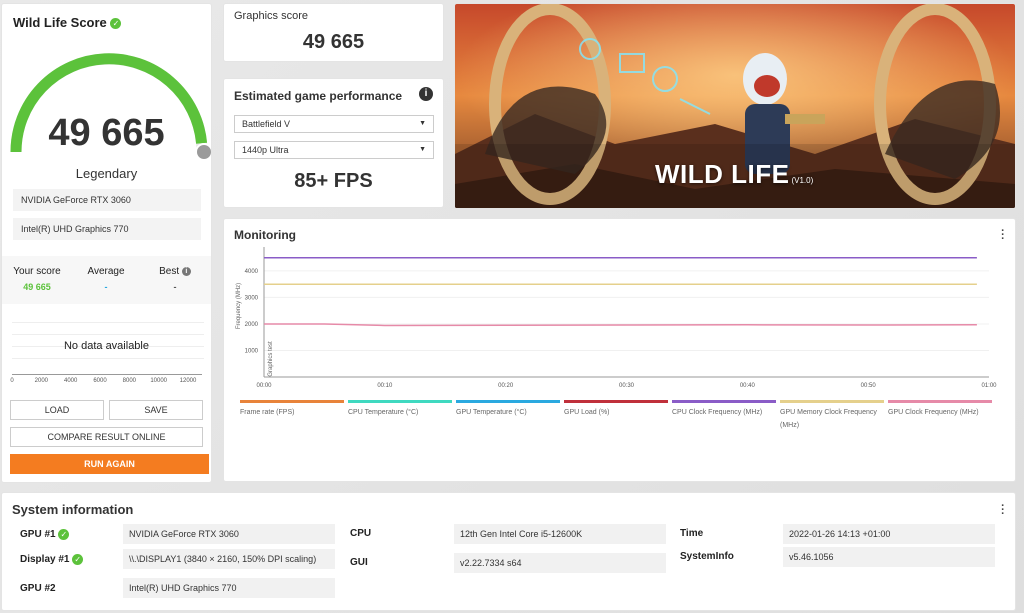 The height and width of the screenshot is (613, 1024). What do you see at coordinates (359, 562) in the screenshot?
I see `gui-label: GUI` at bounding box center [359, 562].